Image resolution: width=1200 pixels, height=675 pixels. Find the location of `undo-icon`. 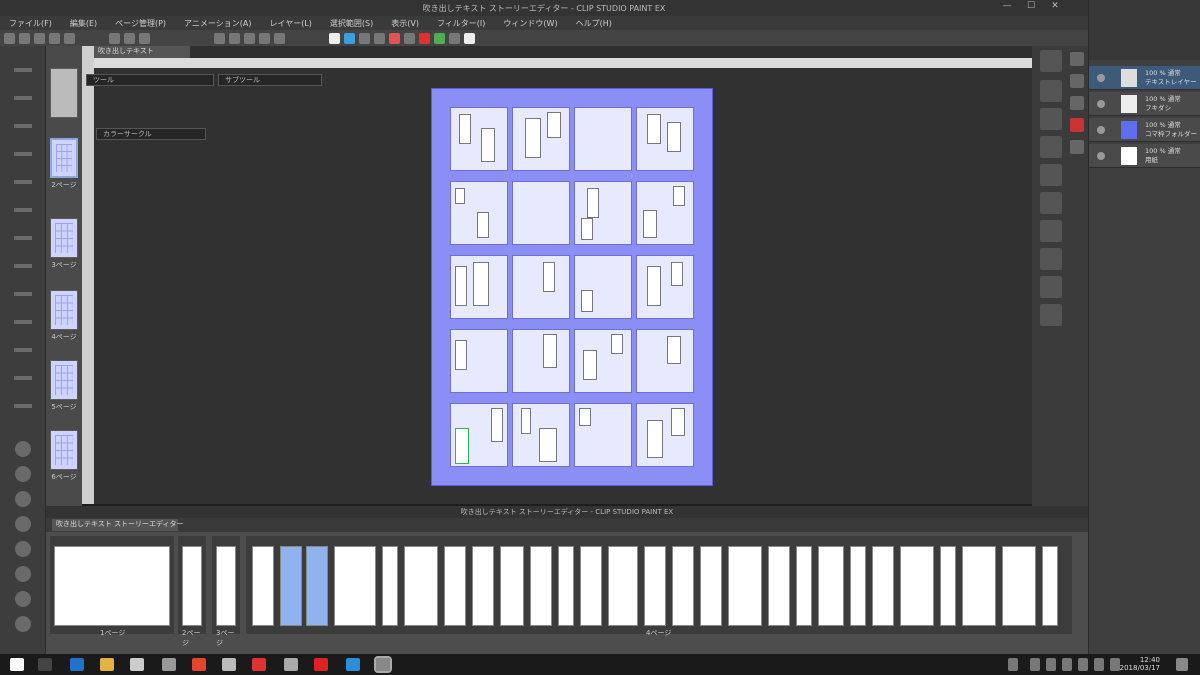

undo-icon is located at coordinates (54, 38).